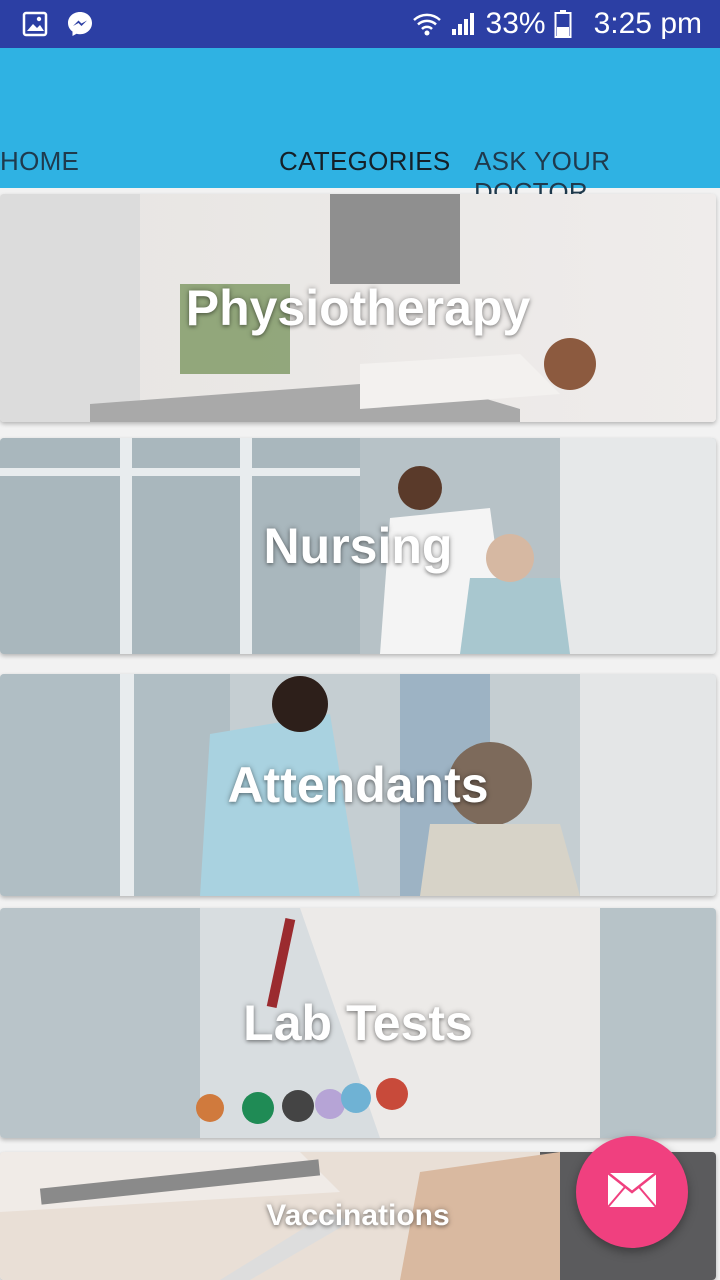 The image size is (720, 1280). Describe the element at coordinates (39, 161) in the screenshot. I see `tab-home: HOME` at that location.